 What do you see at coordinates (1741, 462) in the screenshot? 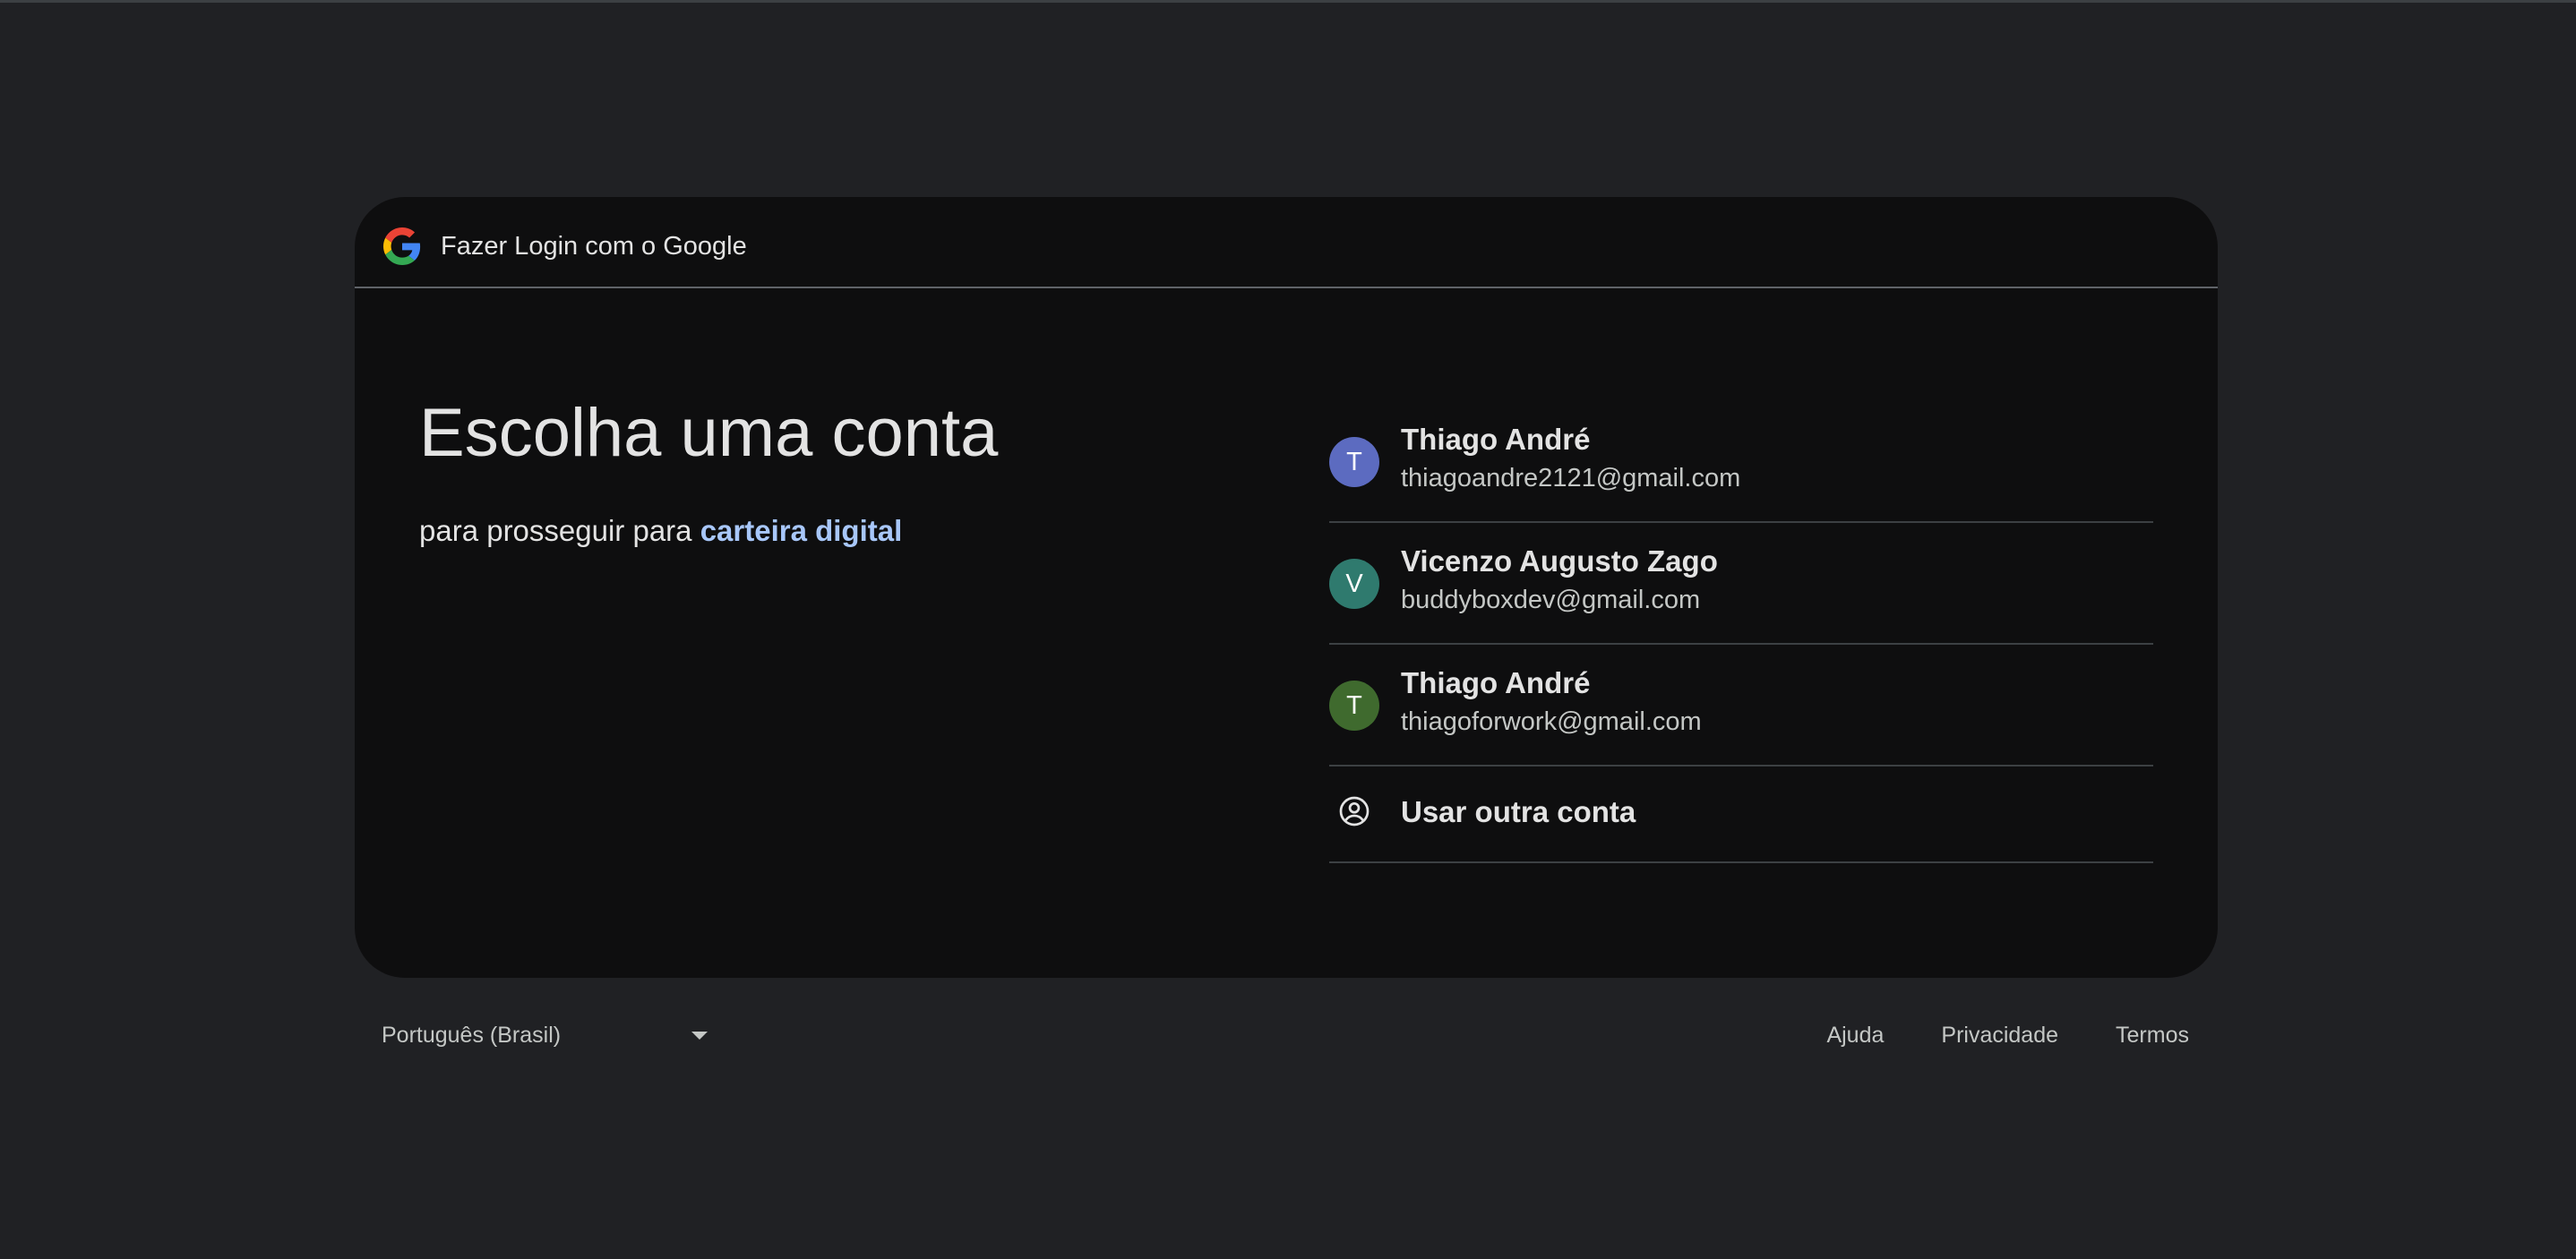
I see `account-item: T Thiago André thiagoandre2121@gmail.com` at bounding box center [1741, 462].